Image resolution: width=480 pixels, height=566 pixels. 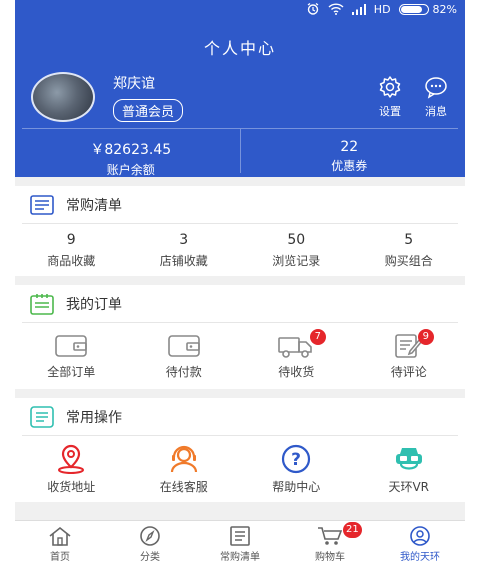 I want to click on all-orders-label: 全部订单, so click(x=71, y=371).